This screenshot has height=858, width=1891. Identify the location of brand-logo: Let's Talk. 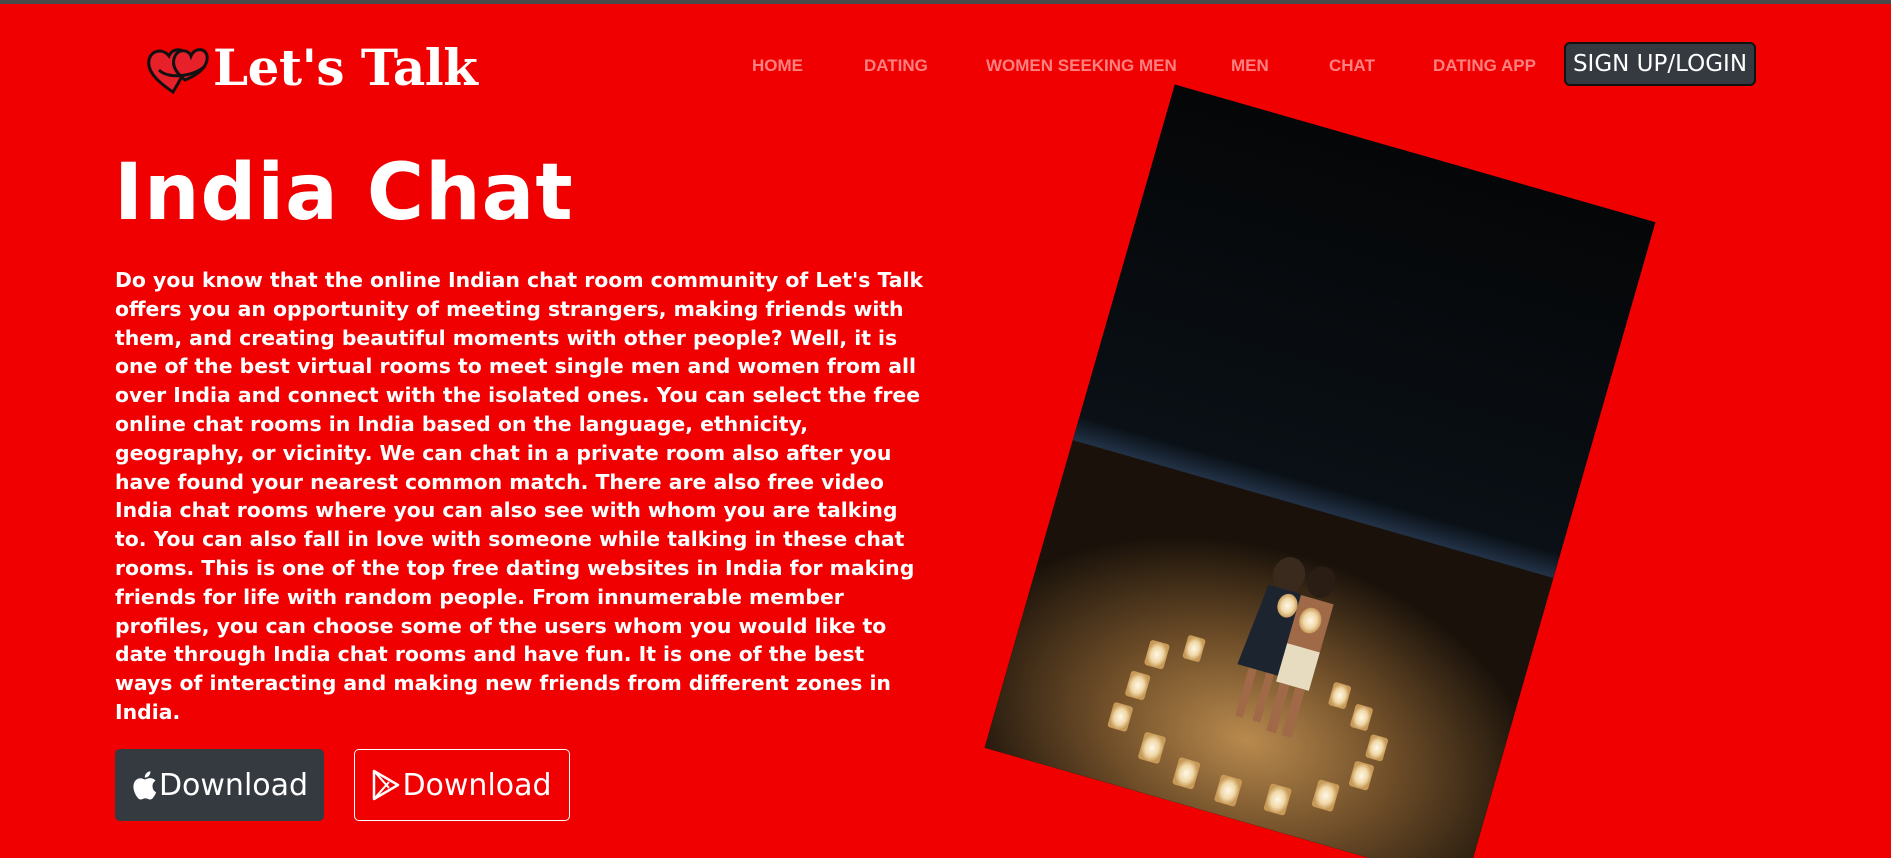
(311, 67).